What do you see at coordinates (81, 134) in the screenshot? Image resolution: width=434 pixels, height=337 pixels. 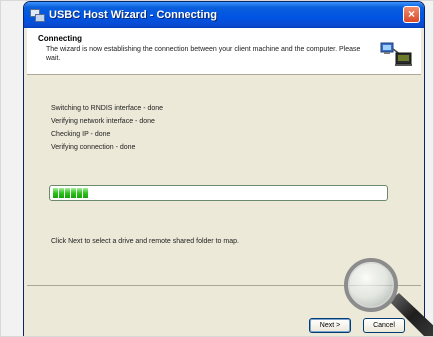 I see `status-line: Checking IP - done` at bounding box center [81, 134].